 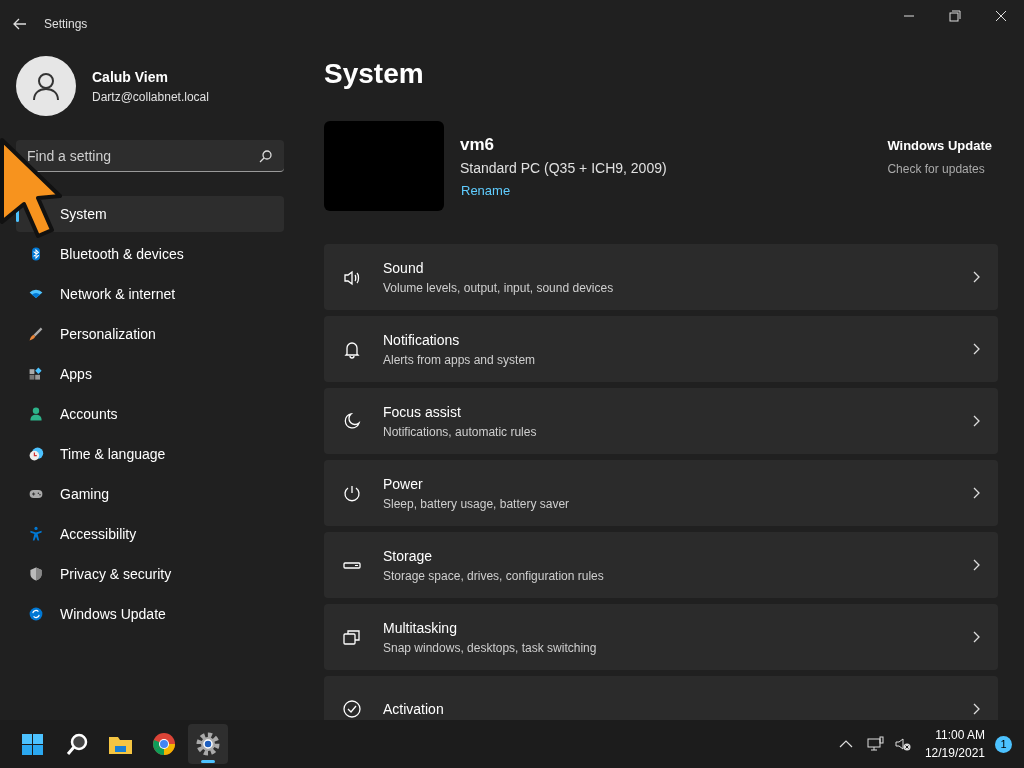 What do you see at coordinates (150, 97) in the screenshot?
I see `user-email: Dartz@collabnet.local` at bounding box center [150, 97].